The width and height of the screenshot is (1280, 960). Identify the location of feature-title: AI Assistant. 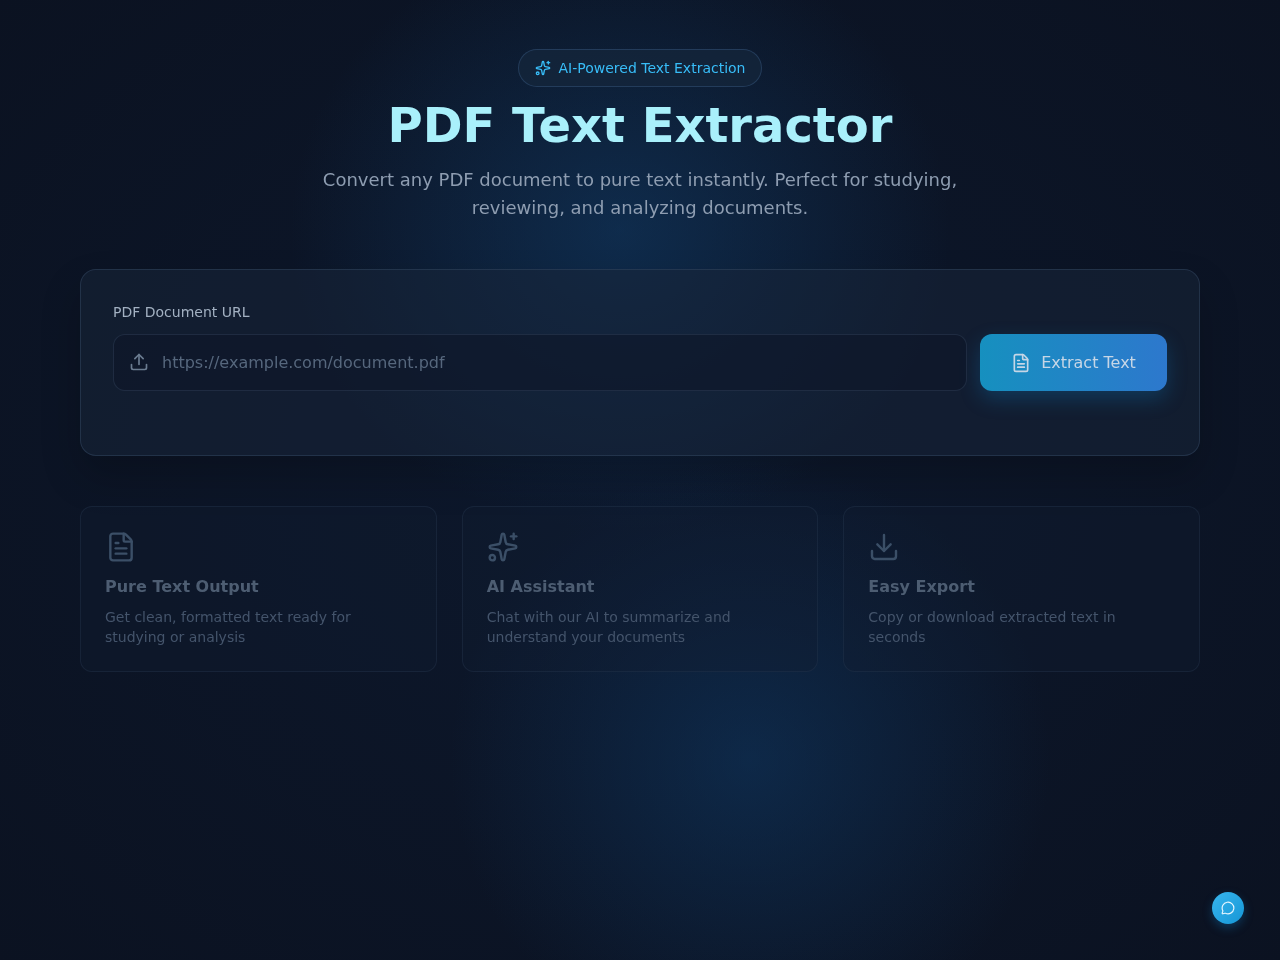
(540, 587).